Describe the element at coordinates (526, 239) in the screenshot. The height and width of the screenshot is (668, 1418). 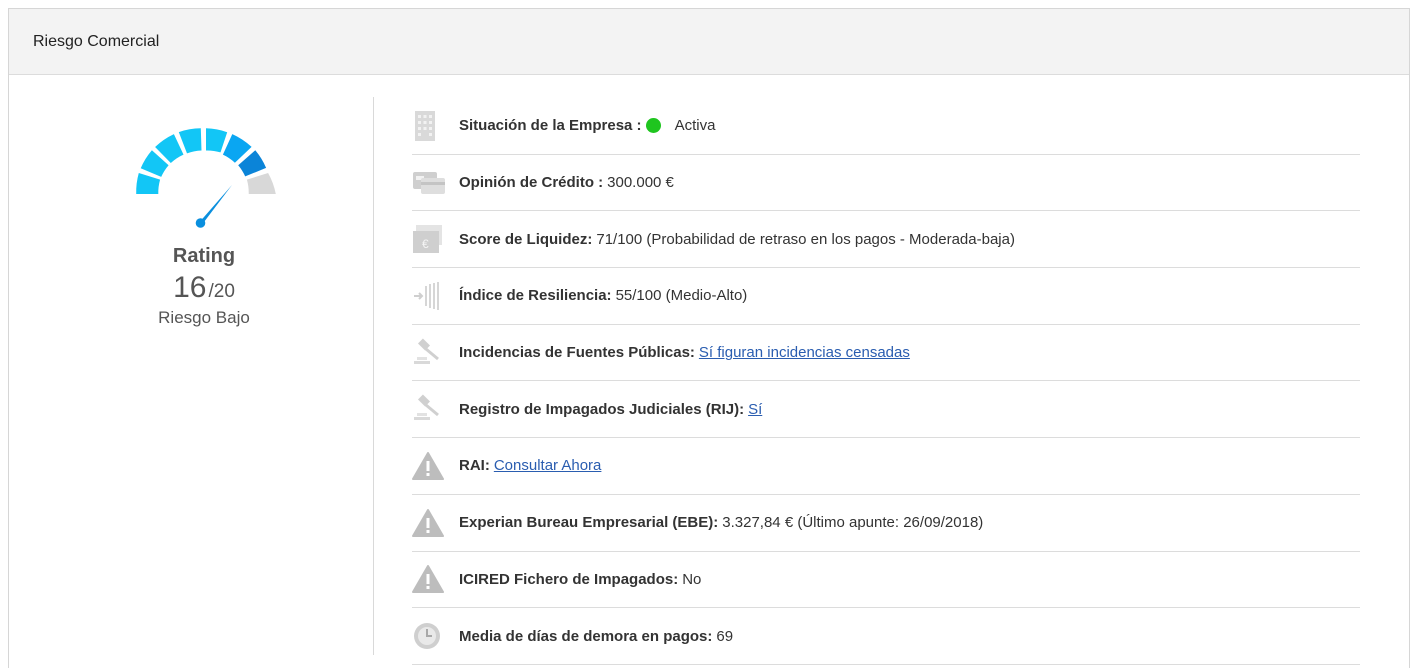
I see `item-label: Score de Liquidez:` at that location.